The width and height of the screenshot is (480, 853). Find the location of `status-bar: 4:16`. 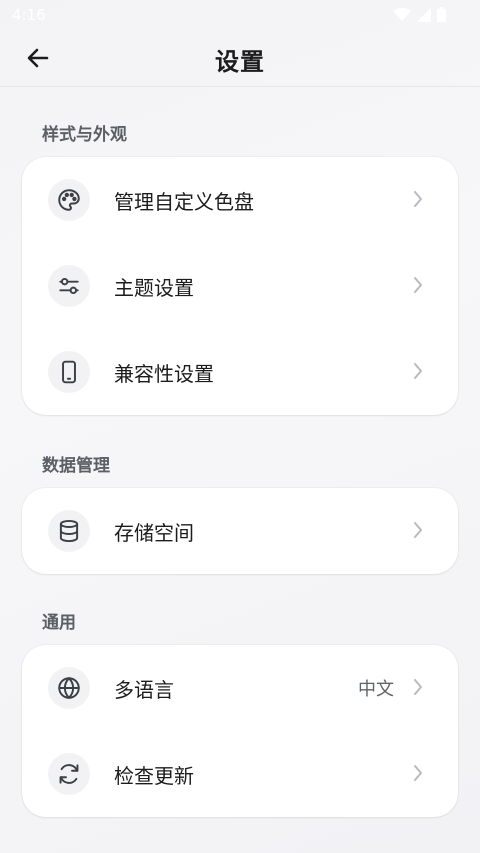

status-bar: 4:16 is located at coordinates (240, 15).